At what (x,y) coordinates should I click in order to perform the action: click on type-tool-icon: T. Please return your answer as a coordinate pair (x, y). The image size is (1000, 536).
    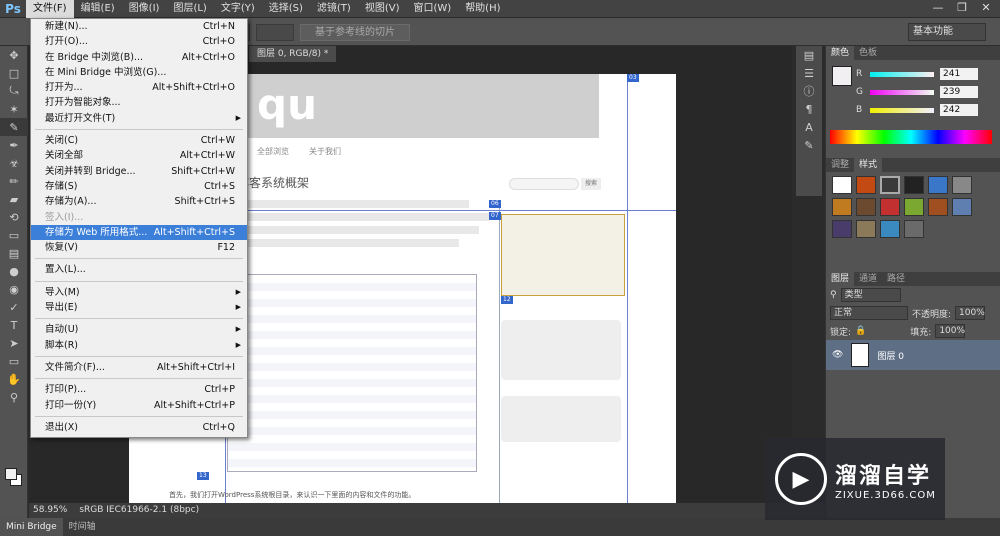
    Looking at the image, I should click on (14, 325).